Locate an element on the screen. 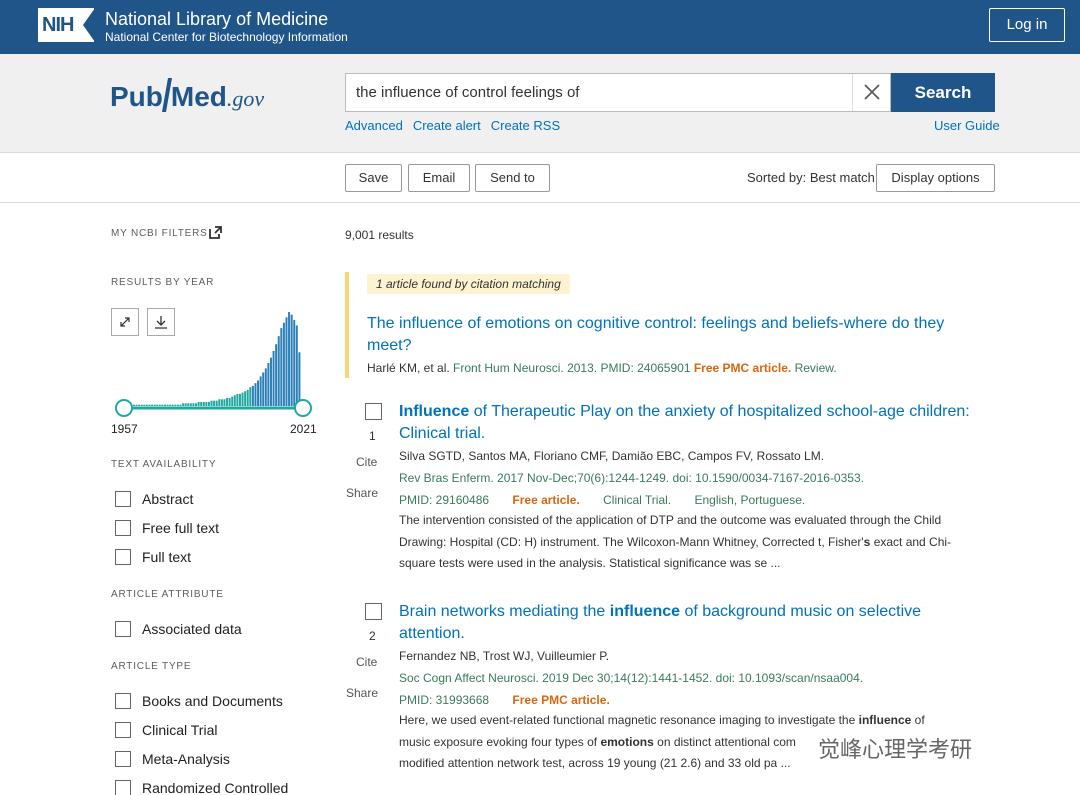  my-ncbi-filters-heading: MY NCBI FILTERS is located at coordinates (159, 233).